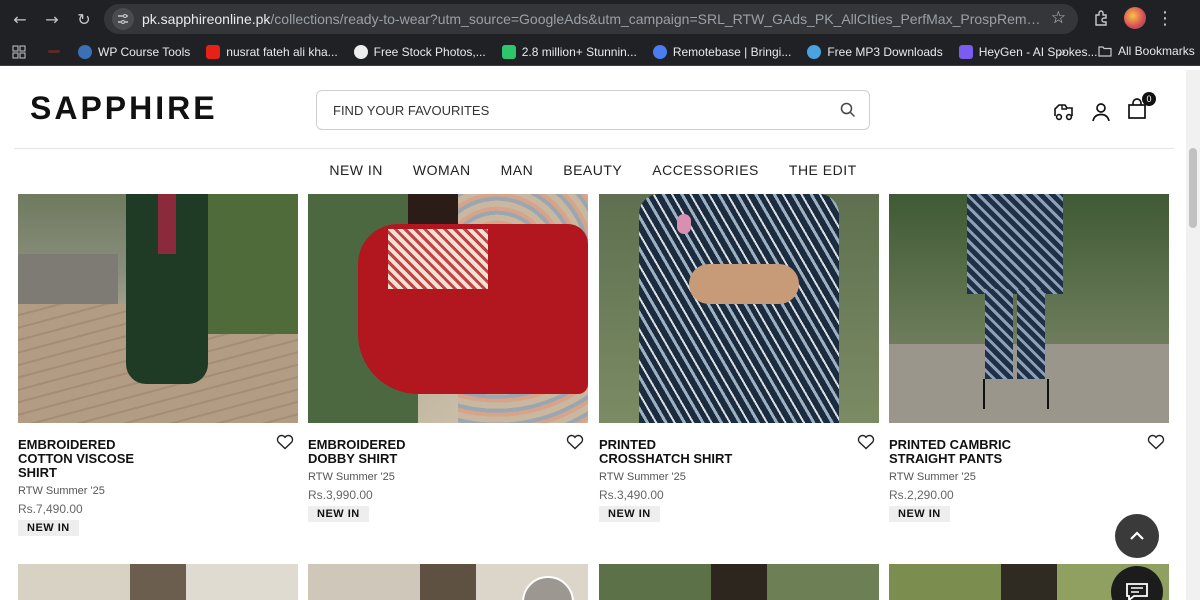 This screenshot has height=600, width=1200. I want to click on nav-the-edit: THE EDIT, so click(823, 170).